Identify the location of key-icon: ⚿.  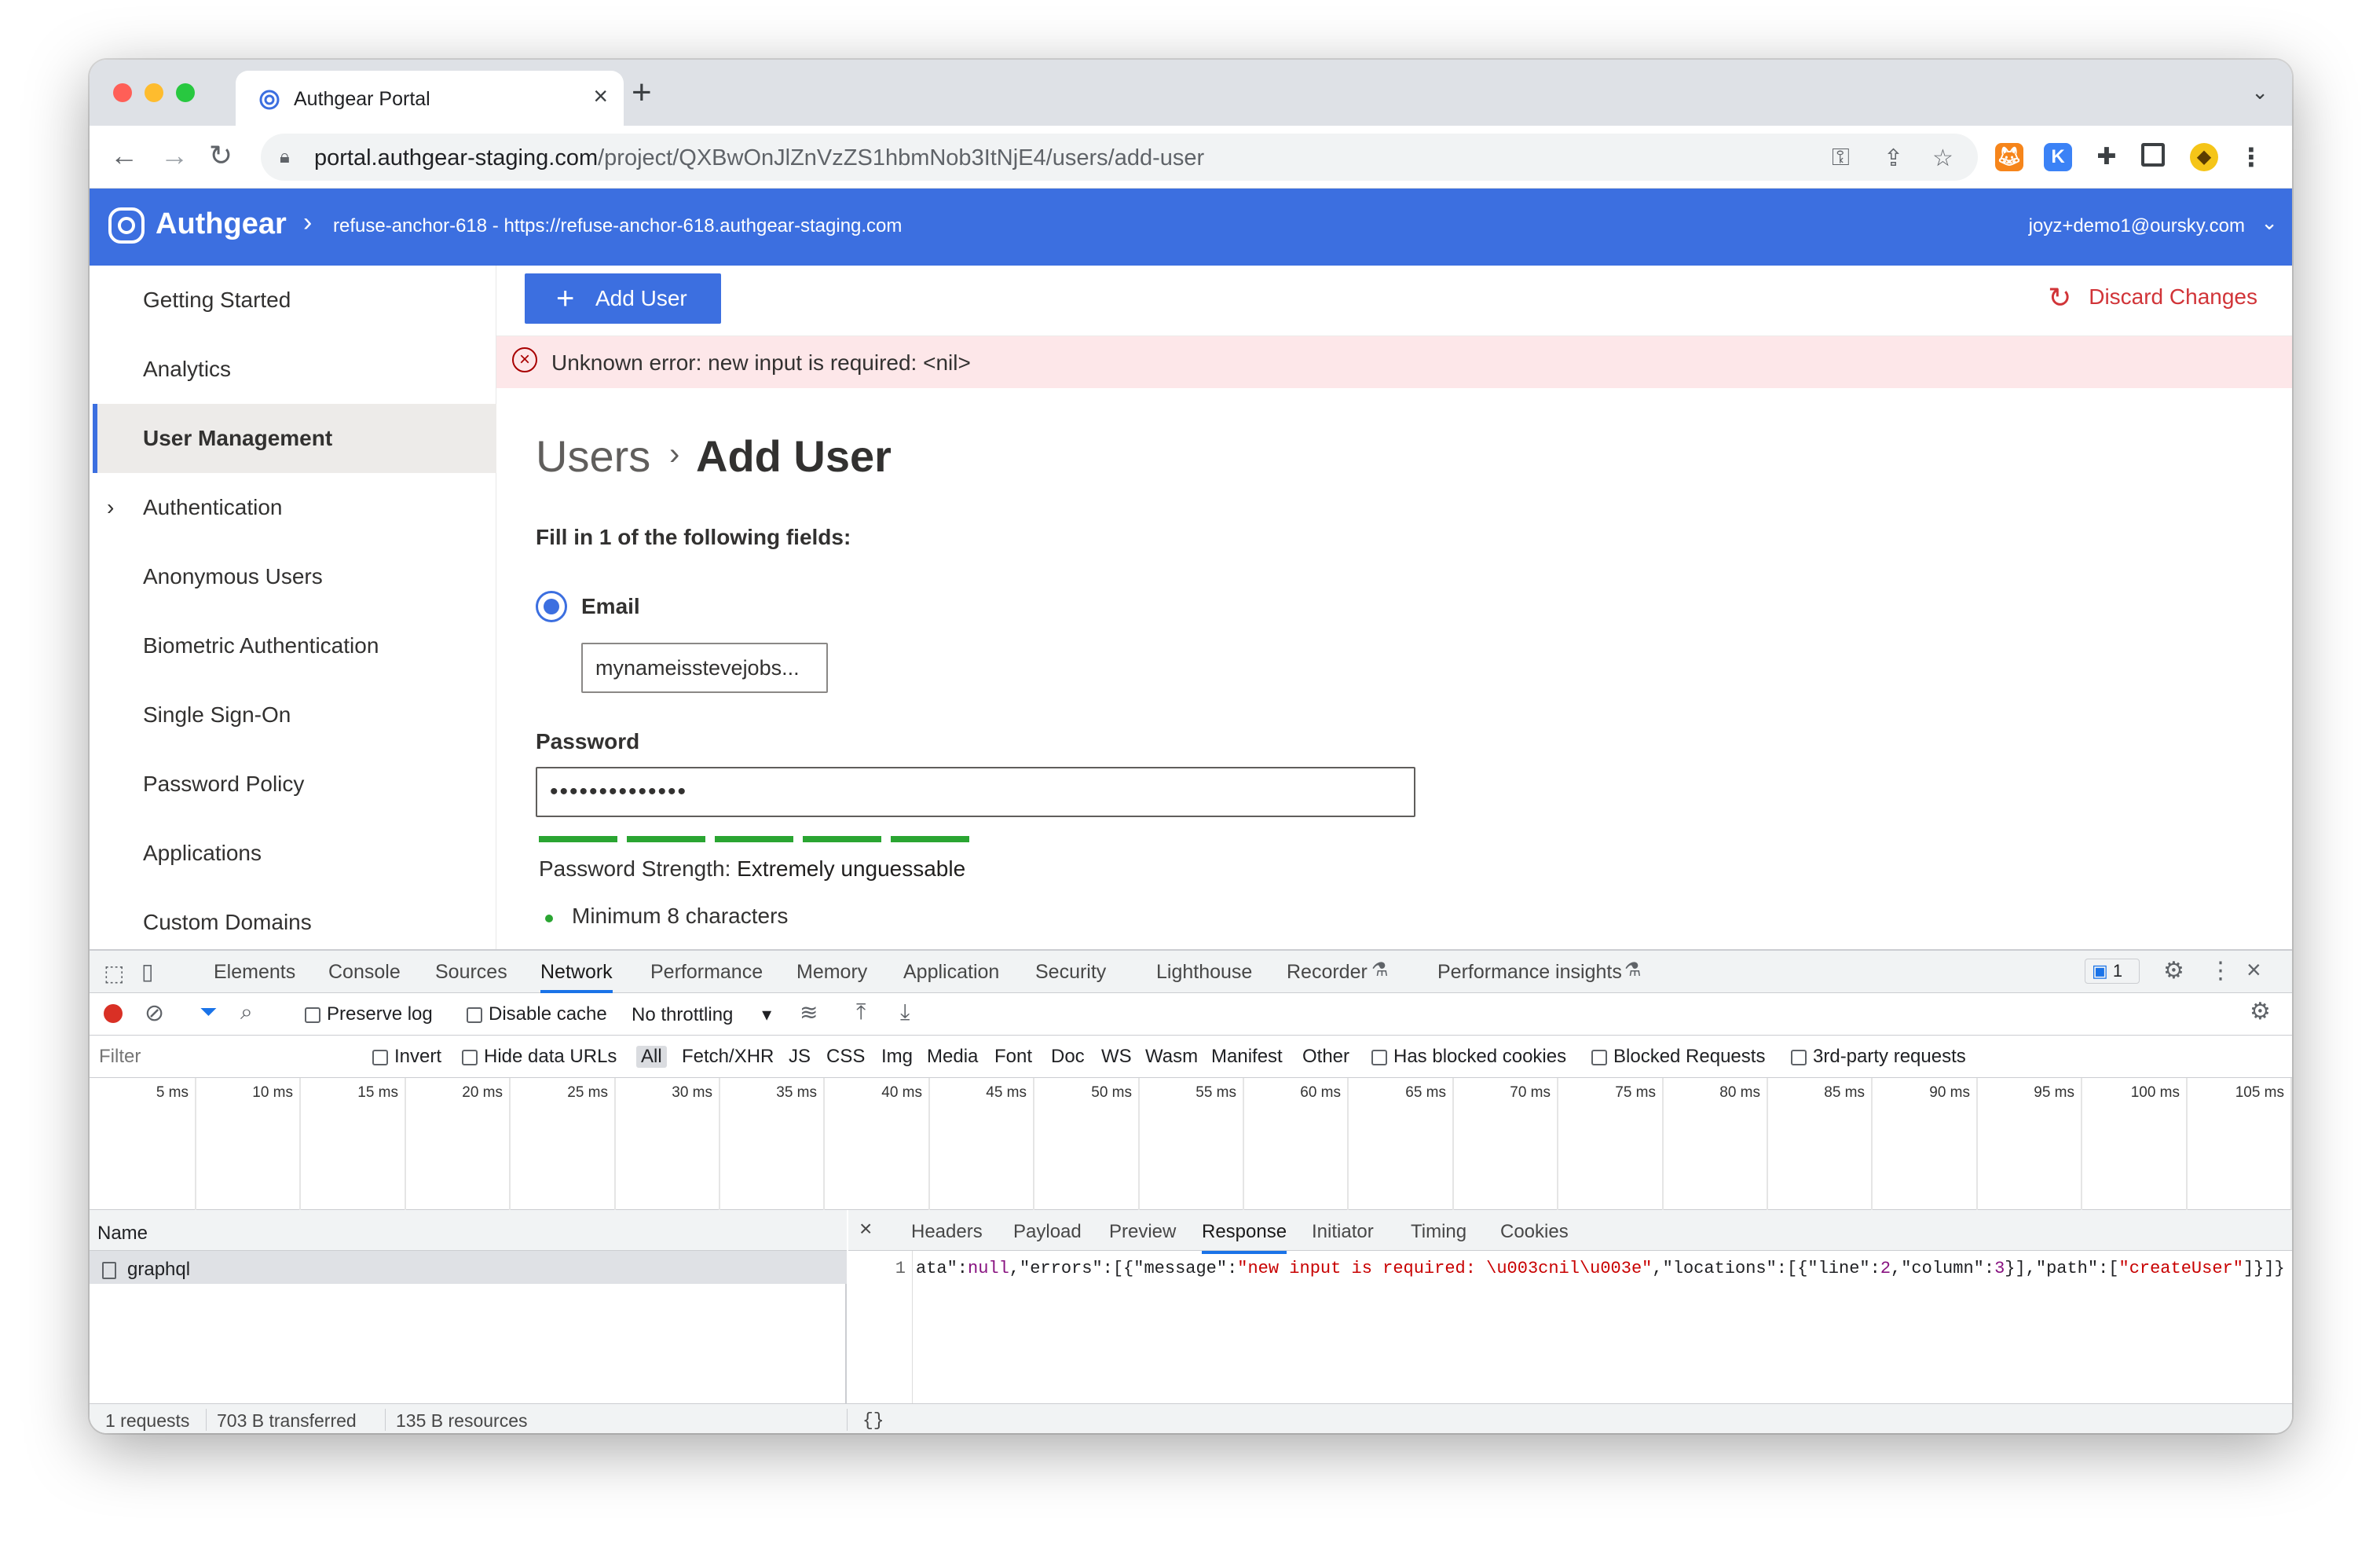
(1841, 158).